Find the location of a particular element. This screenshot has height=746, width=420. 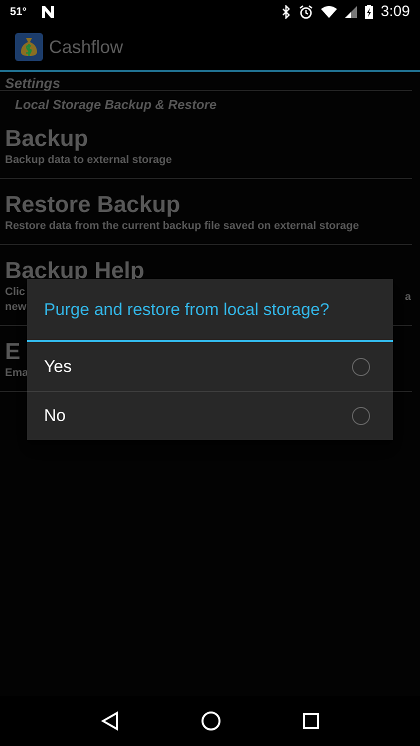

app-title: Cashflow is located at coordinates (86, 47).